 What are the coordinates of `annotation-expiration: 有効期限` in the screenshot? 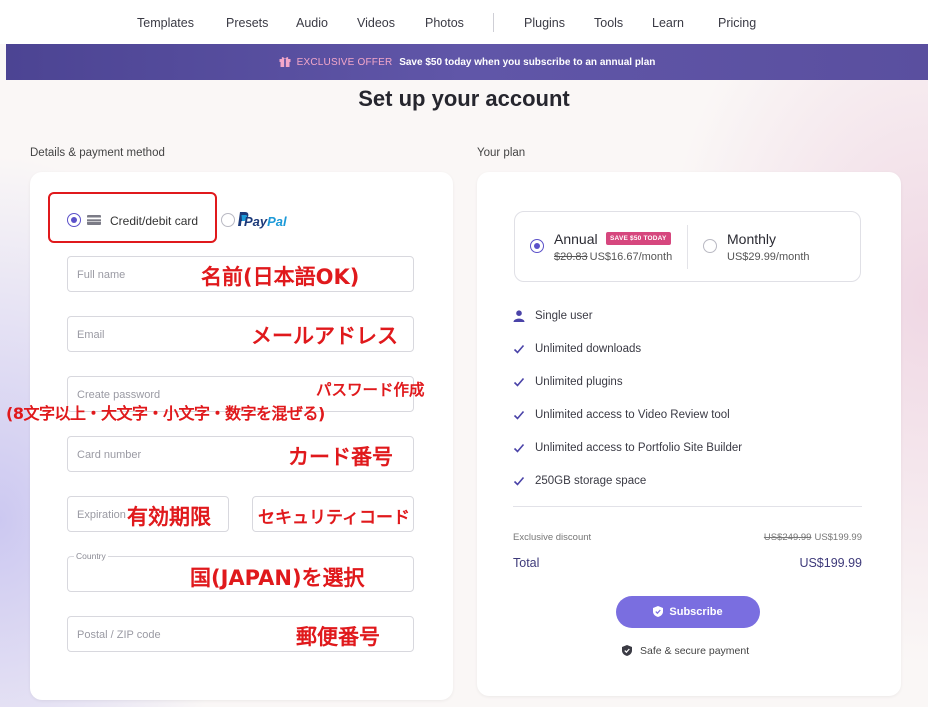 It's located at (169, 517).